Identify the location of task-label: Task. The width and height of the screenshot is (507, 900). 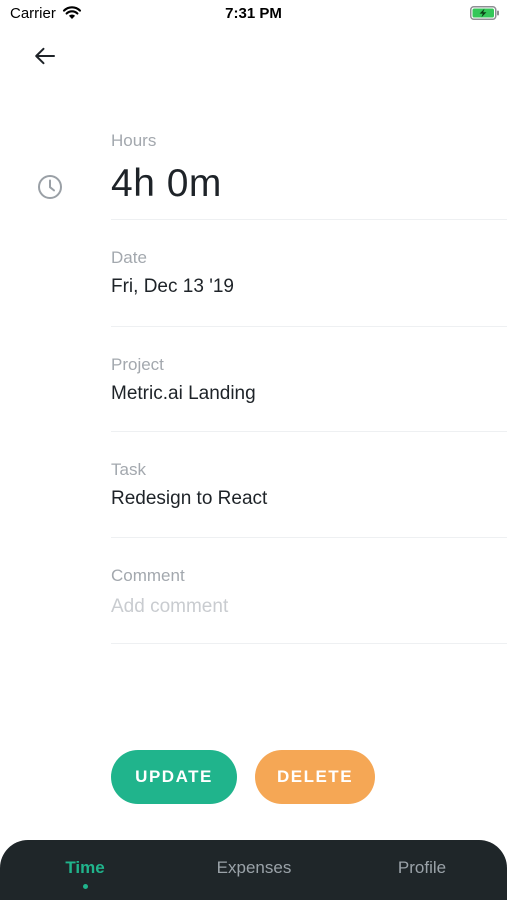
(128, 469).